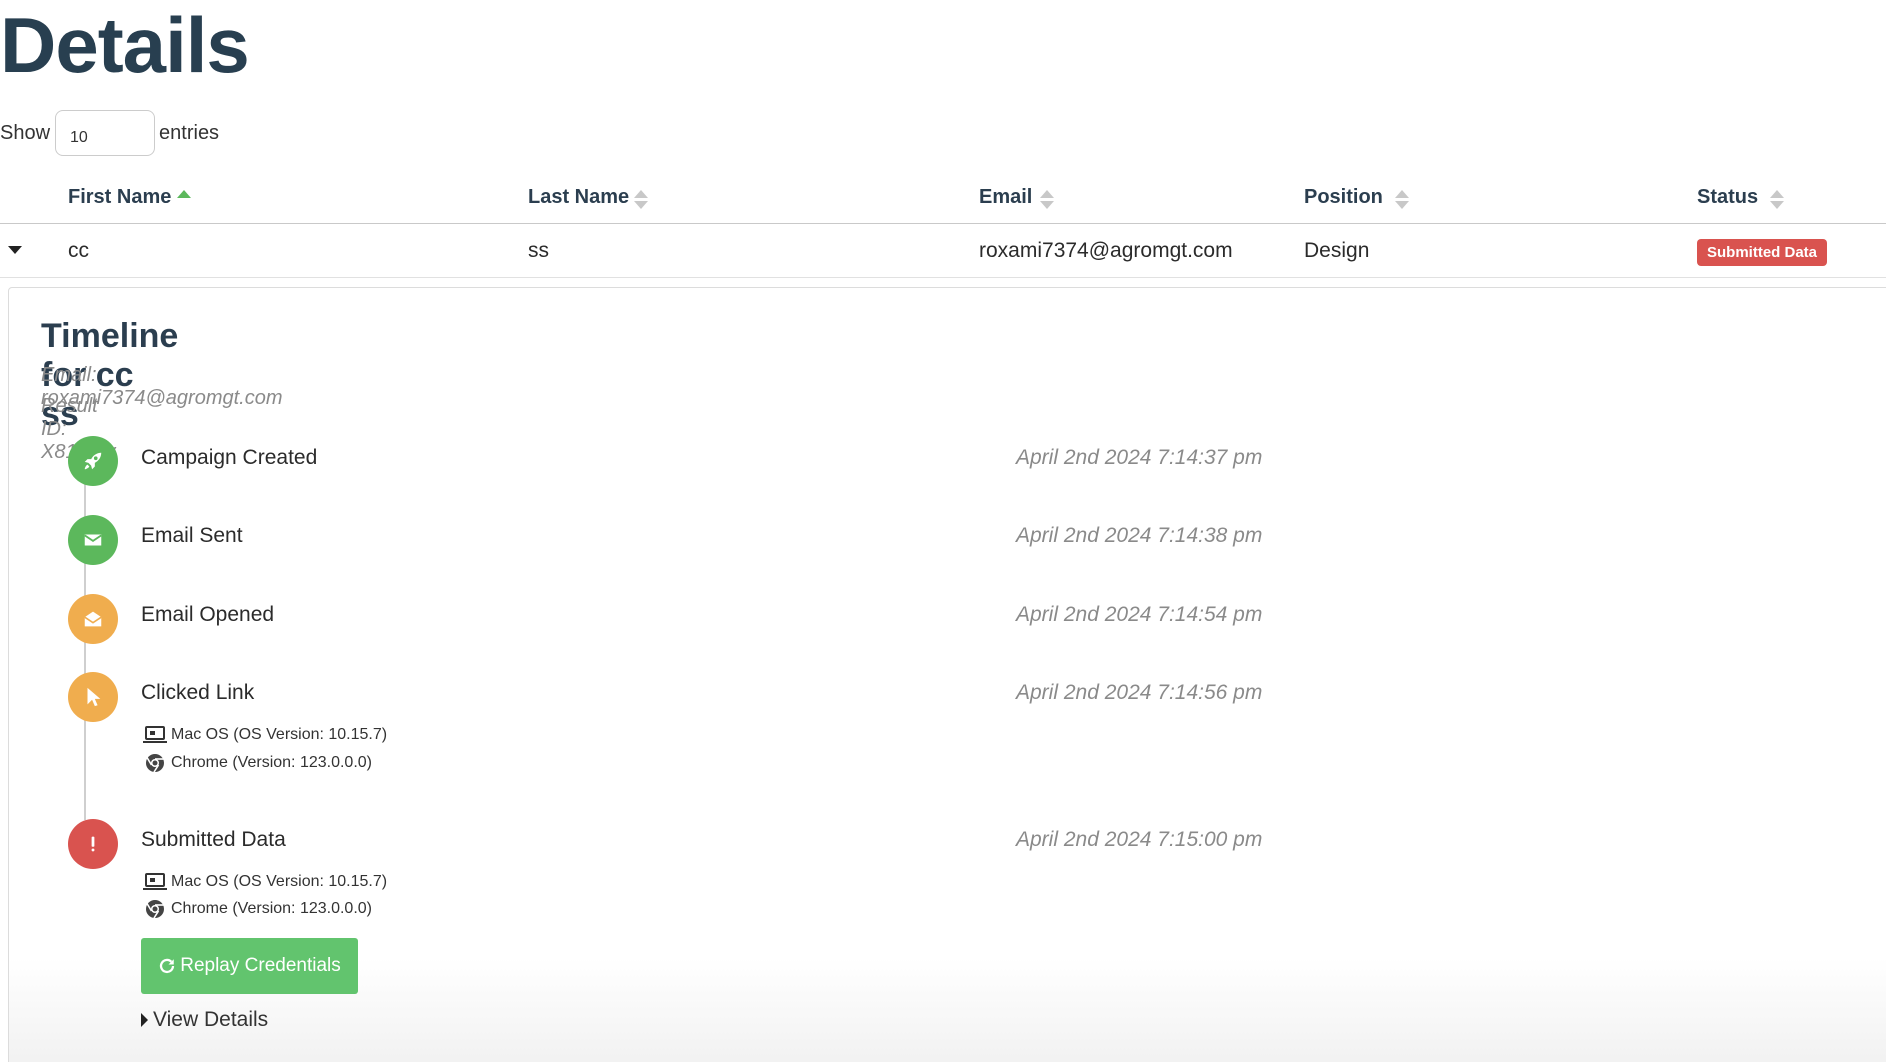  I want to click on pointer-icon, so click(93, 697).